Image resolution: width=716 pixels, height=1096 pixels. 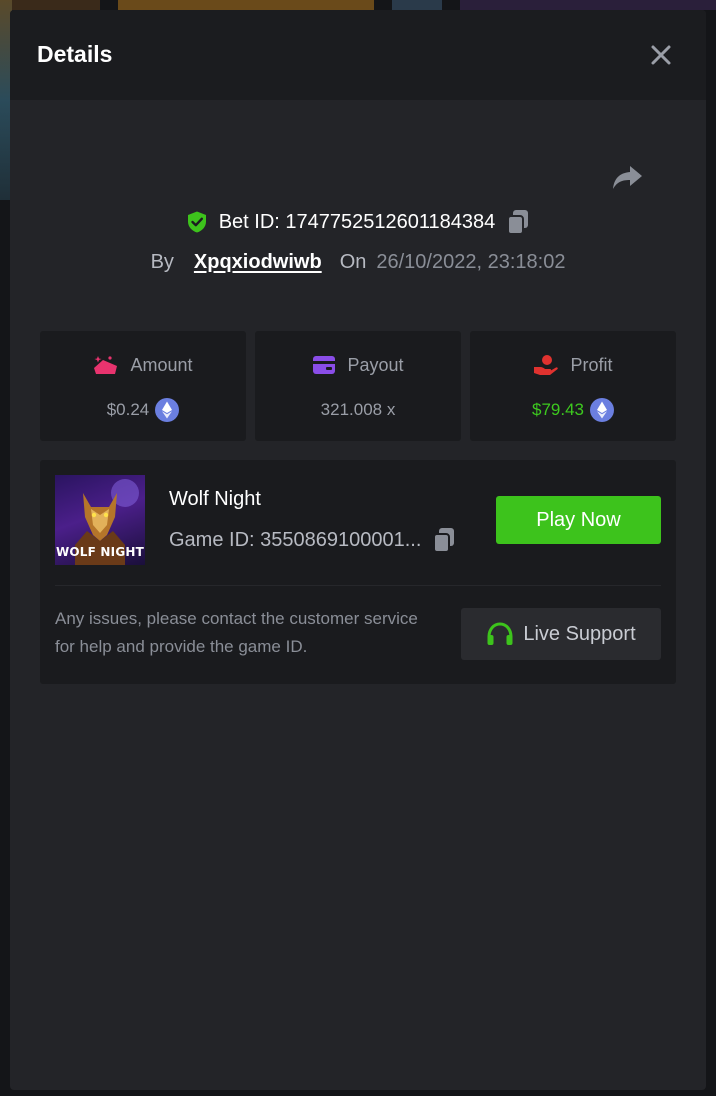 What do you see at coordinates (375, 364) in the screenshot?
I see `stat-label: Payout` at bounding box center [375, 364].